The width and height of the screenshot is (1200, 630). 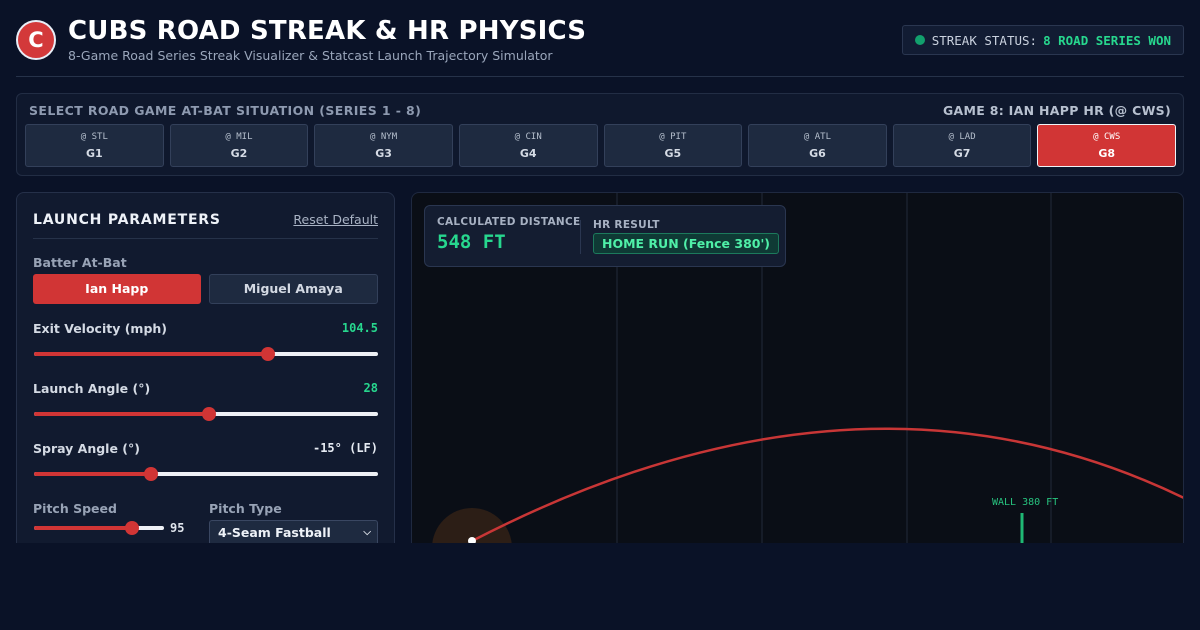 What do you see at coordinates (327, 31) in the screenshot?
I see `page-title: CUBS ROAD STREAK & HR PHYSICS` at bounding box center [327, 31].